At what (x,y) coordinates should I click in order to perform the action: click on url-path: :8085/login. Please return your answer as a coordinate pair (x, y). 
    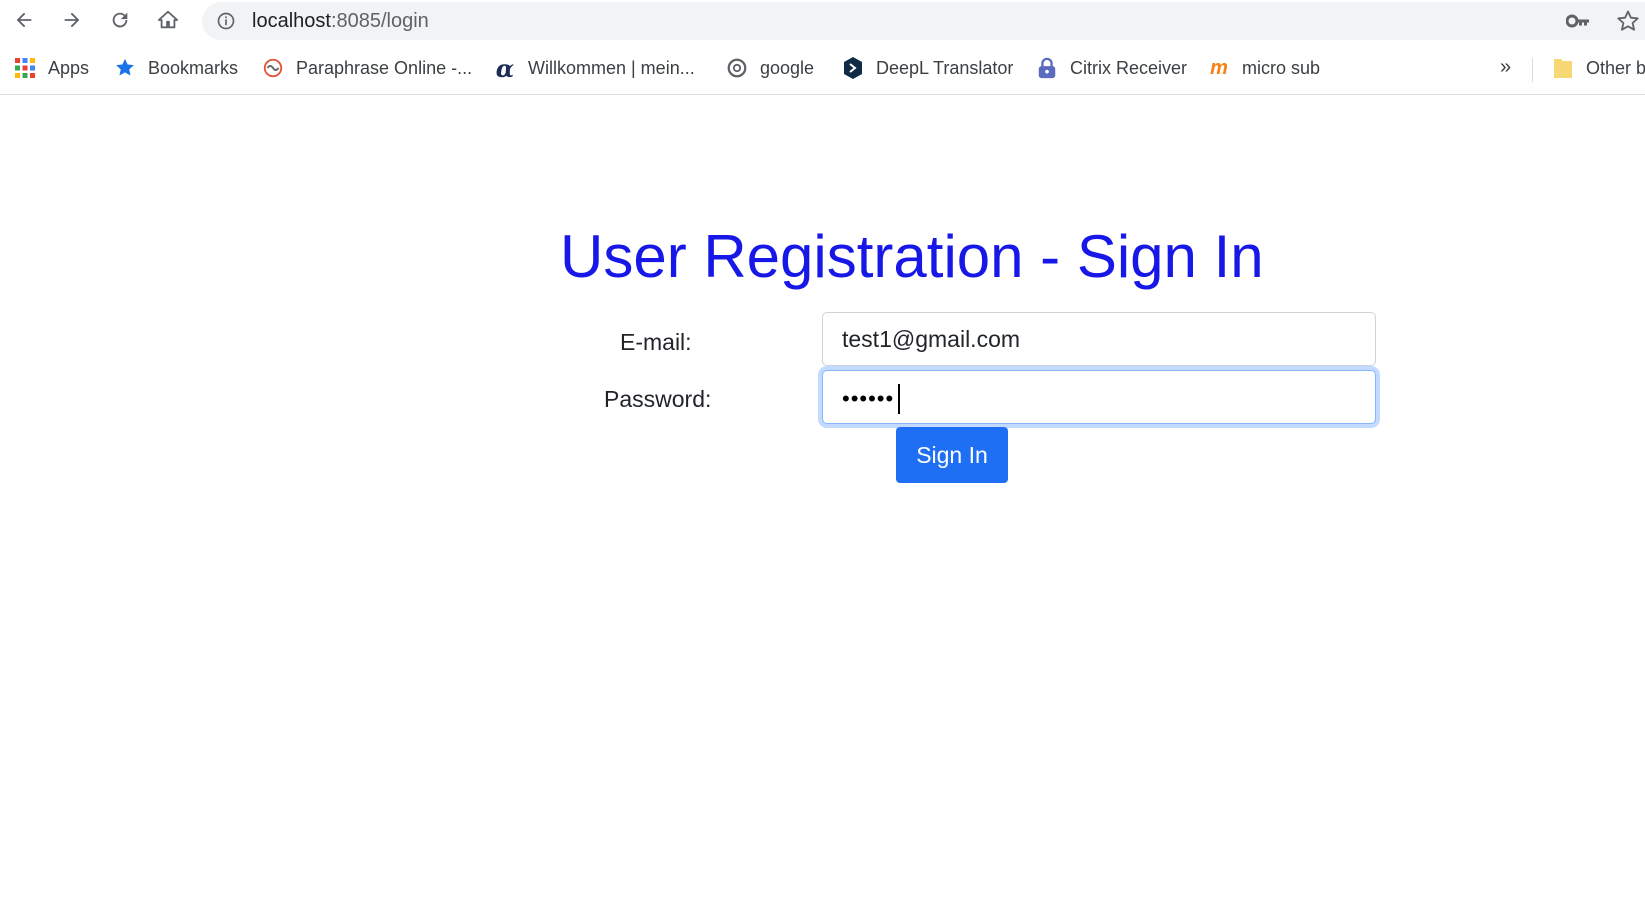
    Looking at the image, I should click on (379, 21).